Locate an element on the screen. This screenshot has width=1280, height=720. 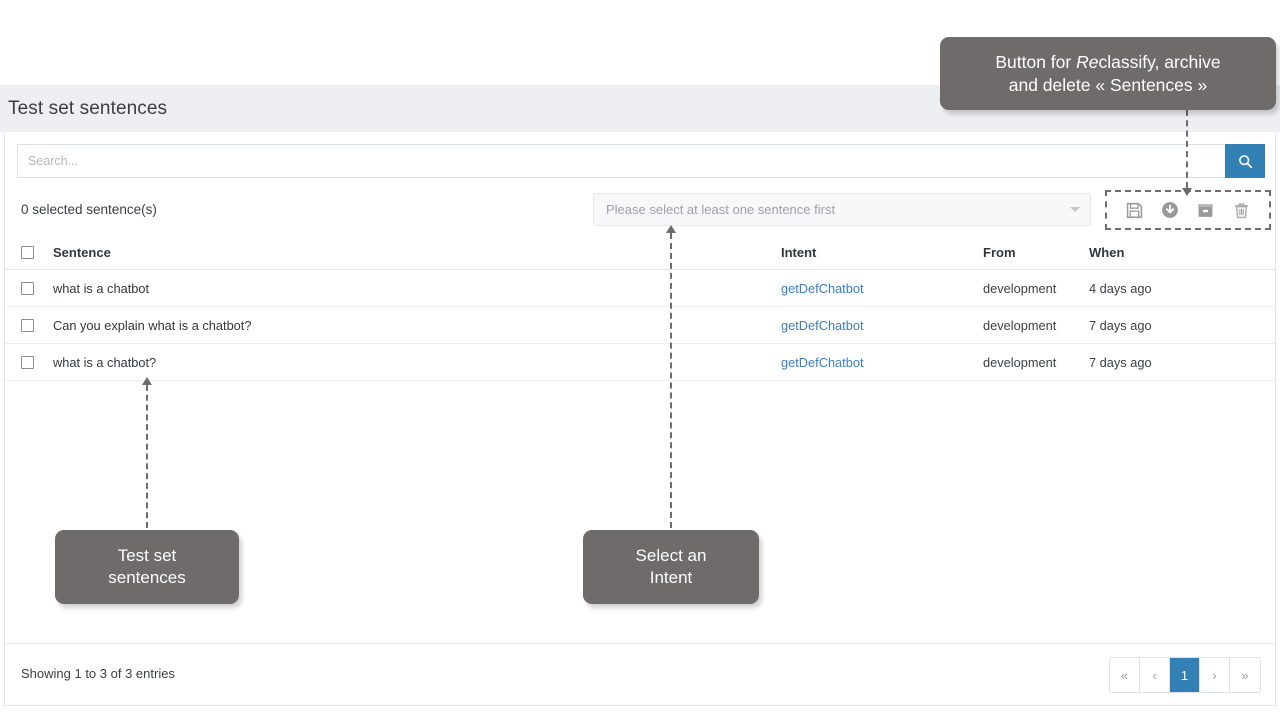
select-all-checkbox is located at coordinates (27, 252).